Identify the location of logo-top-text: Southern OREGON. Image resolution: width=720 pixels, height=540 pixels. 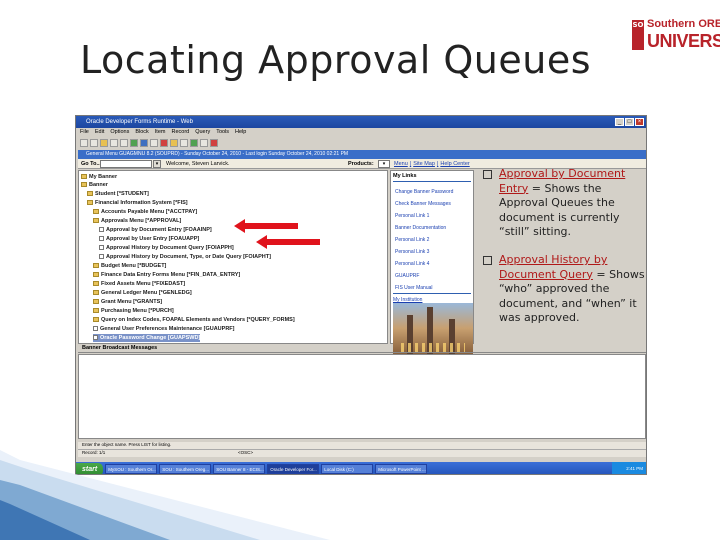
(683, 24).